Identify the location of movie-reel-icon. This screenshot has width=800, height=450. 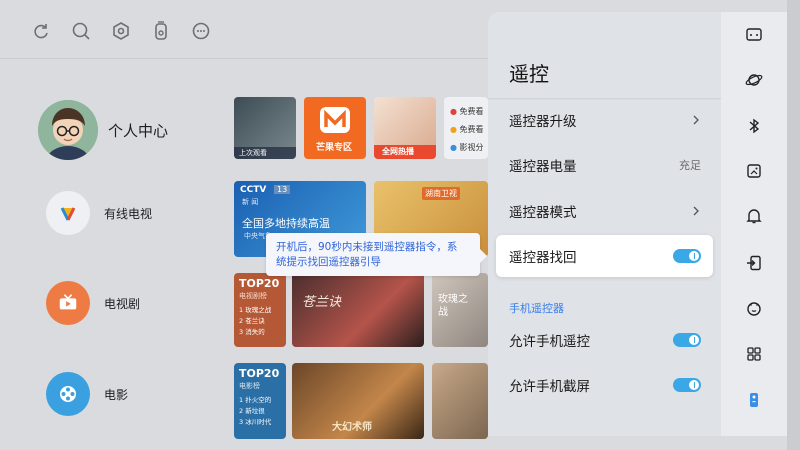
(68, 394).